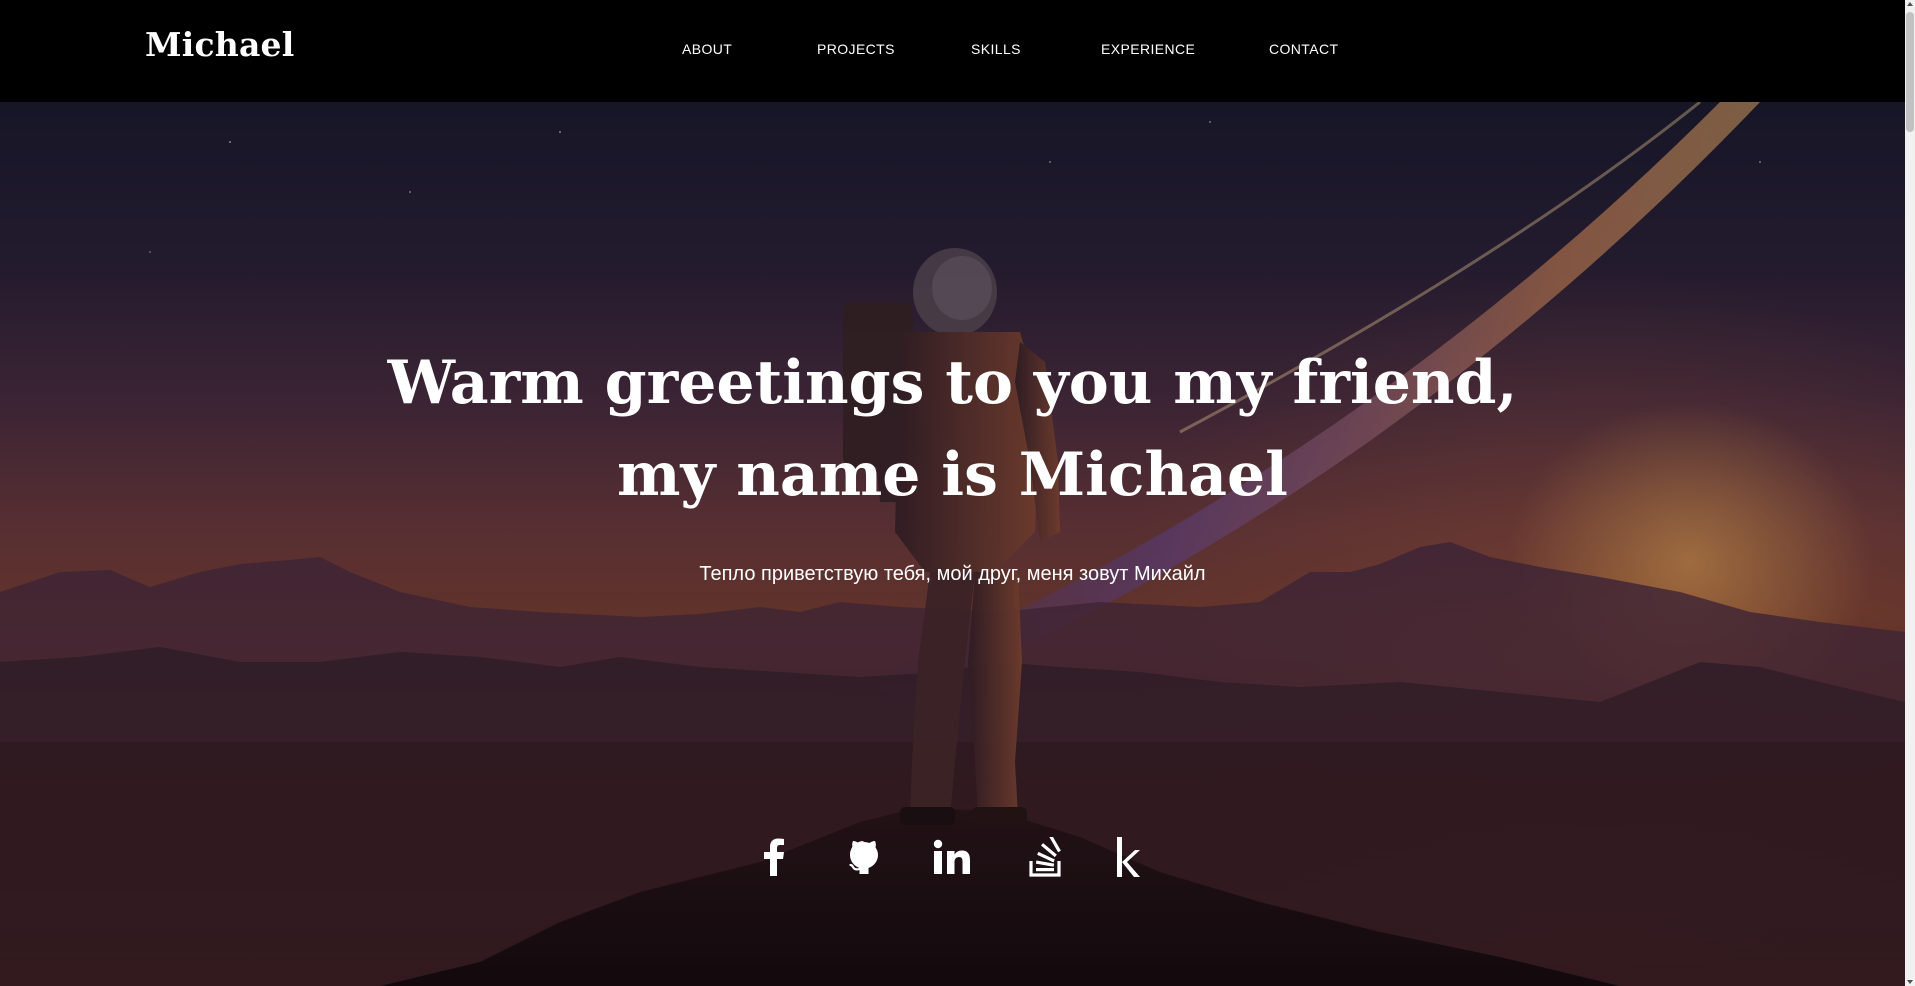  I want to click on stackoverflow-icon, so click(1045, 857).